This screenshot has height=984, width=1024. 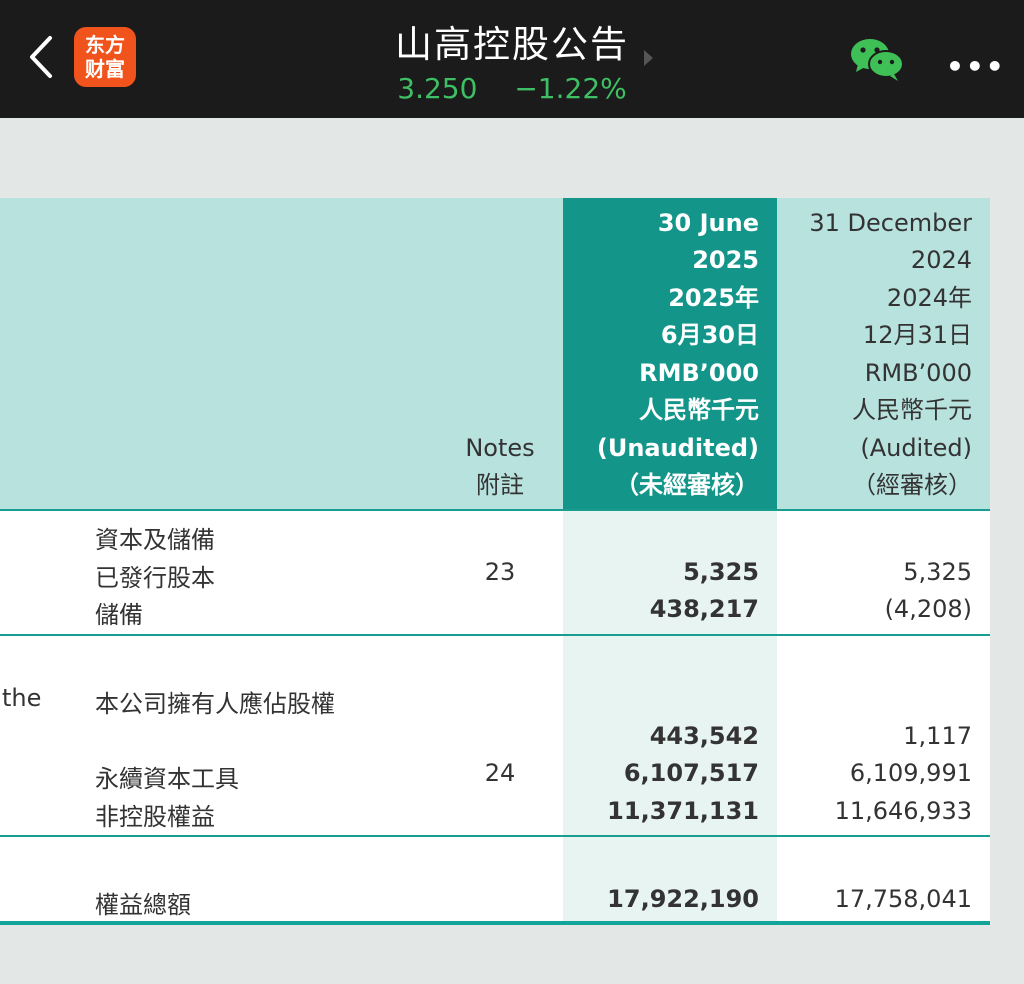 I want to click on header-rule, so click(x=495, y=510).